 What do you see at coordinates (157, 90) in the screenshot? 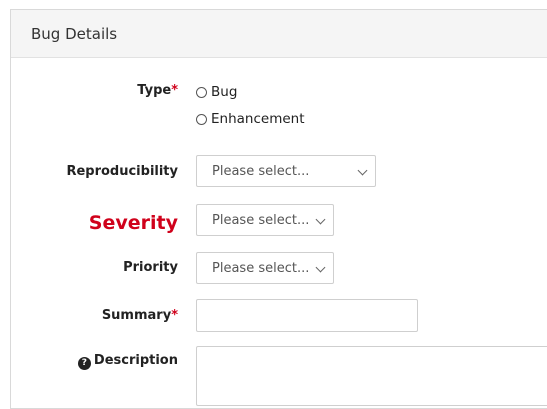
I see `type-label: Type*` at bounding box center [157, 90].